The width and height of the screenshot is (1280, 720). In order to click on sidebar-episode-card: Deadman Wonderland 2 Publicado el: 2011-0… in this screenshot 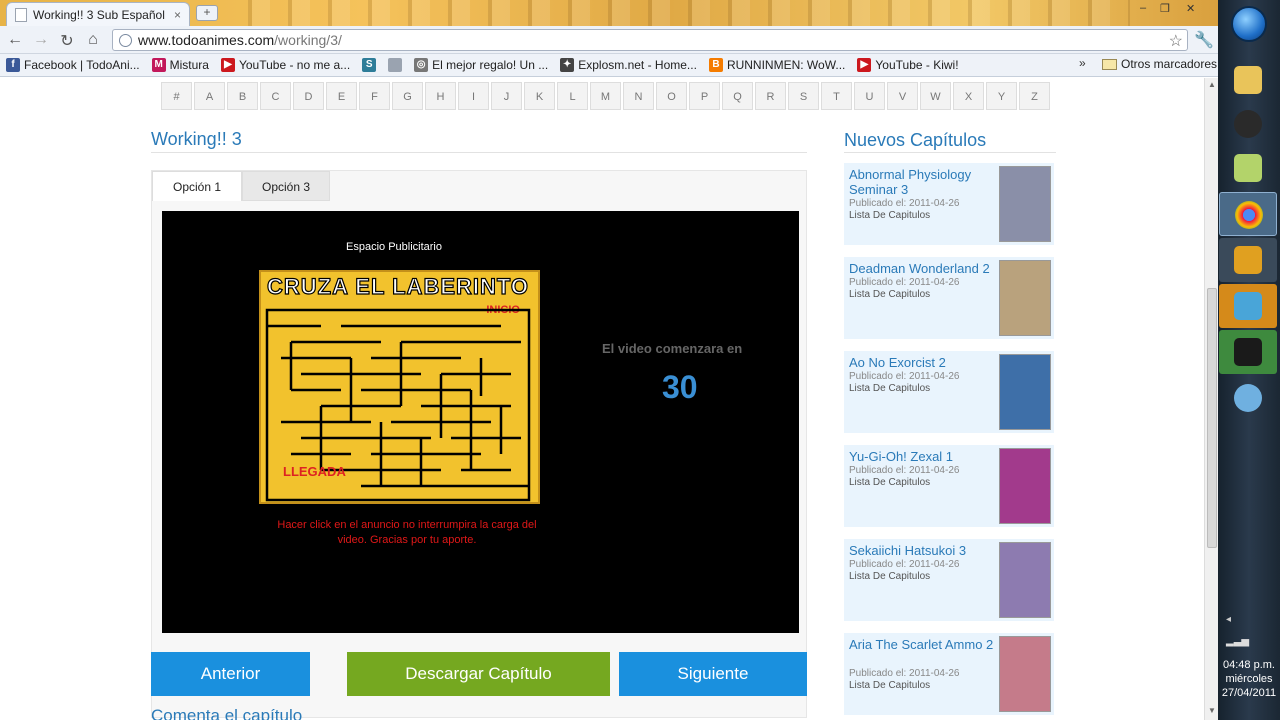, I will do `click(949, 298)`.